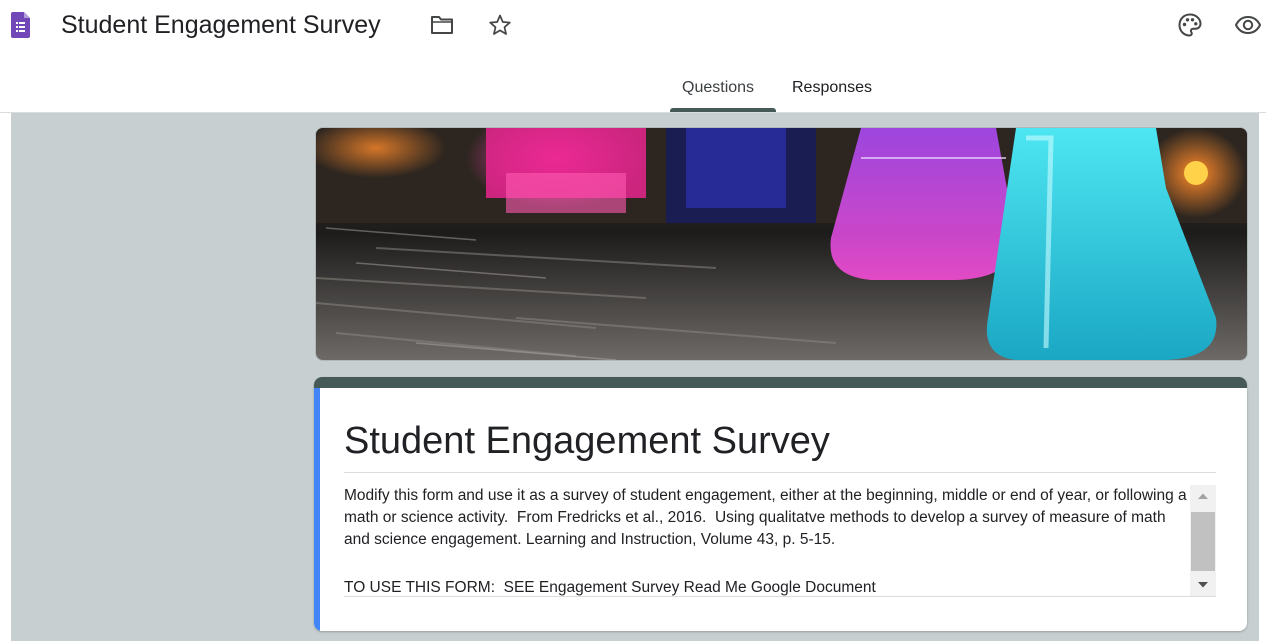 The height and width of the screenshot is (641, 1266). Describe the element at coordinates (500, 25) in the screenshot. I see `star-icon` at that location.